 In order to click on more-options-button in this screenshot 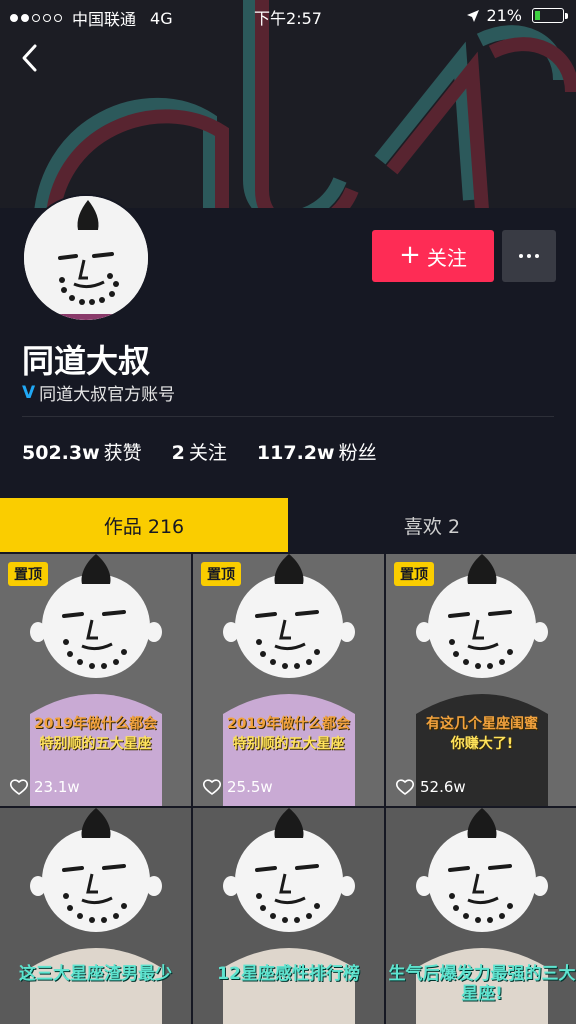, I will do `click(529, 256)`.